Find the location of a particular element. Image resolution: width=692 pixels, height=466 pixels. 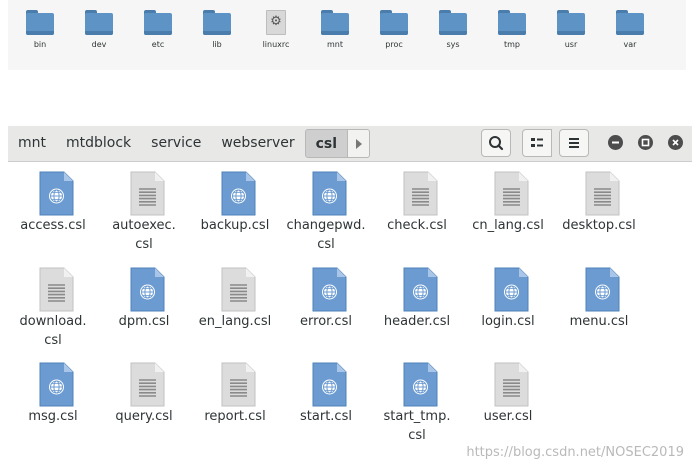

path-bar: mnt mtdblock service webserver csl is located at coordinates (189, 143).